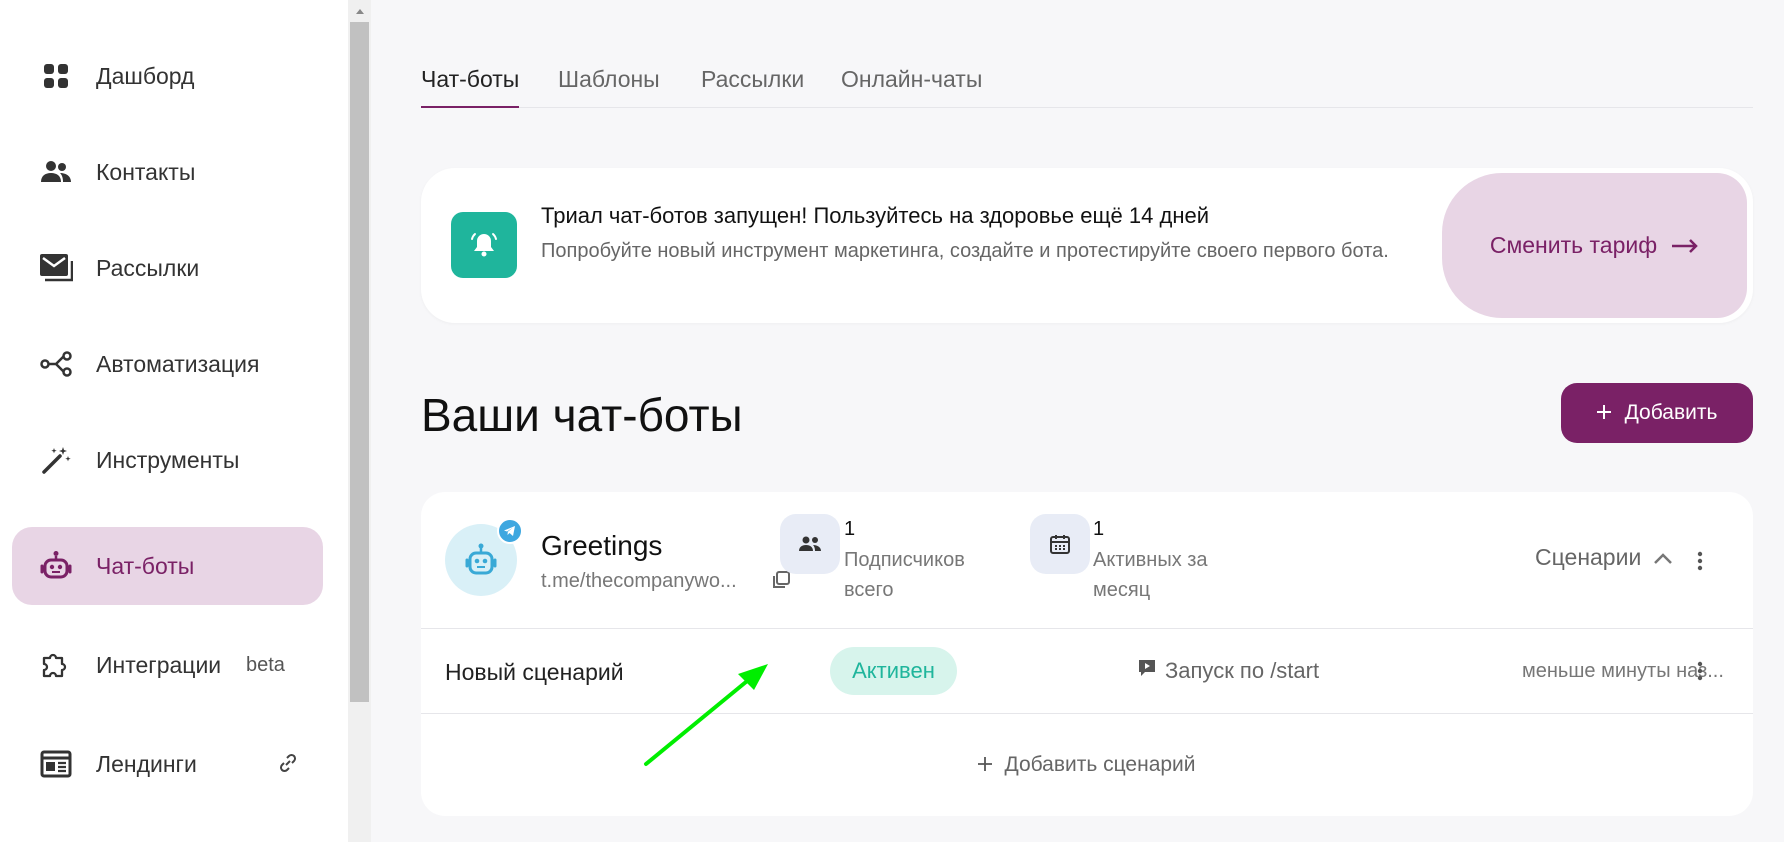 The image size is (1784, 842). I want to click on status-badge: Активен, so click(893, 671).